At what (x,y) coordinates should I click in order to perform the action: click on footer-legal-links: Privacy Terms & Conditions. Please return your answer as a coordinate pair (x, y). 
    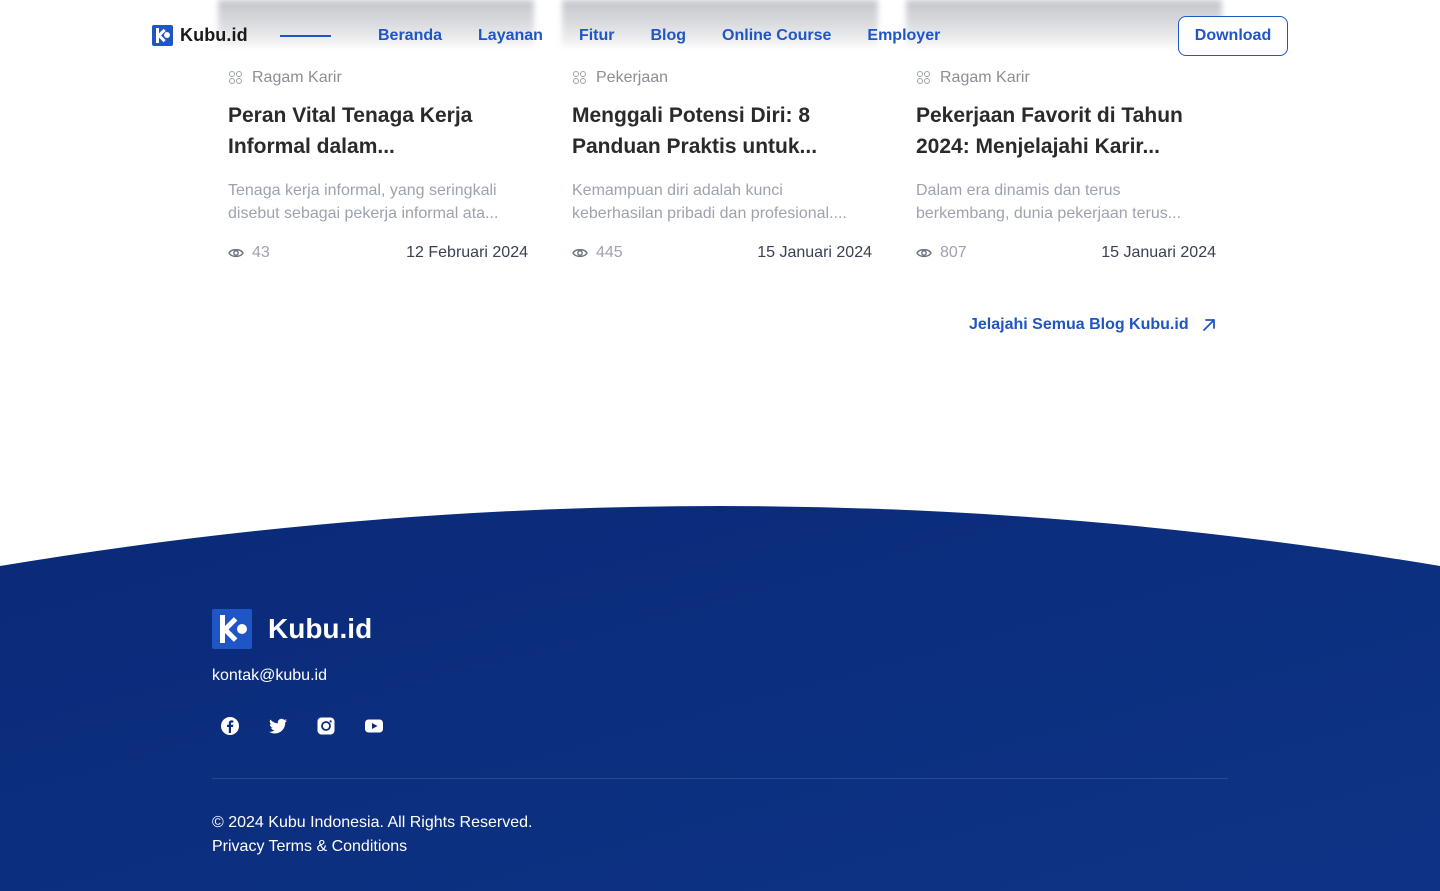
    Looking at the image, I should click on (309, 847).